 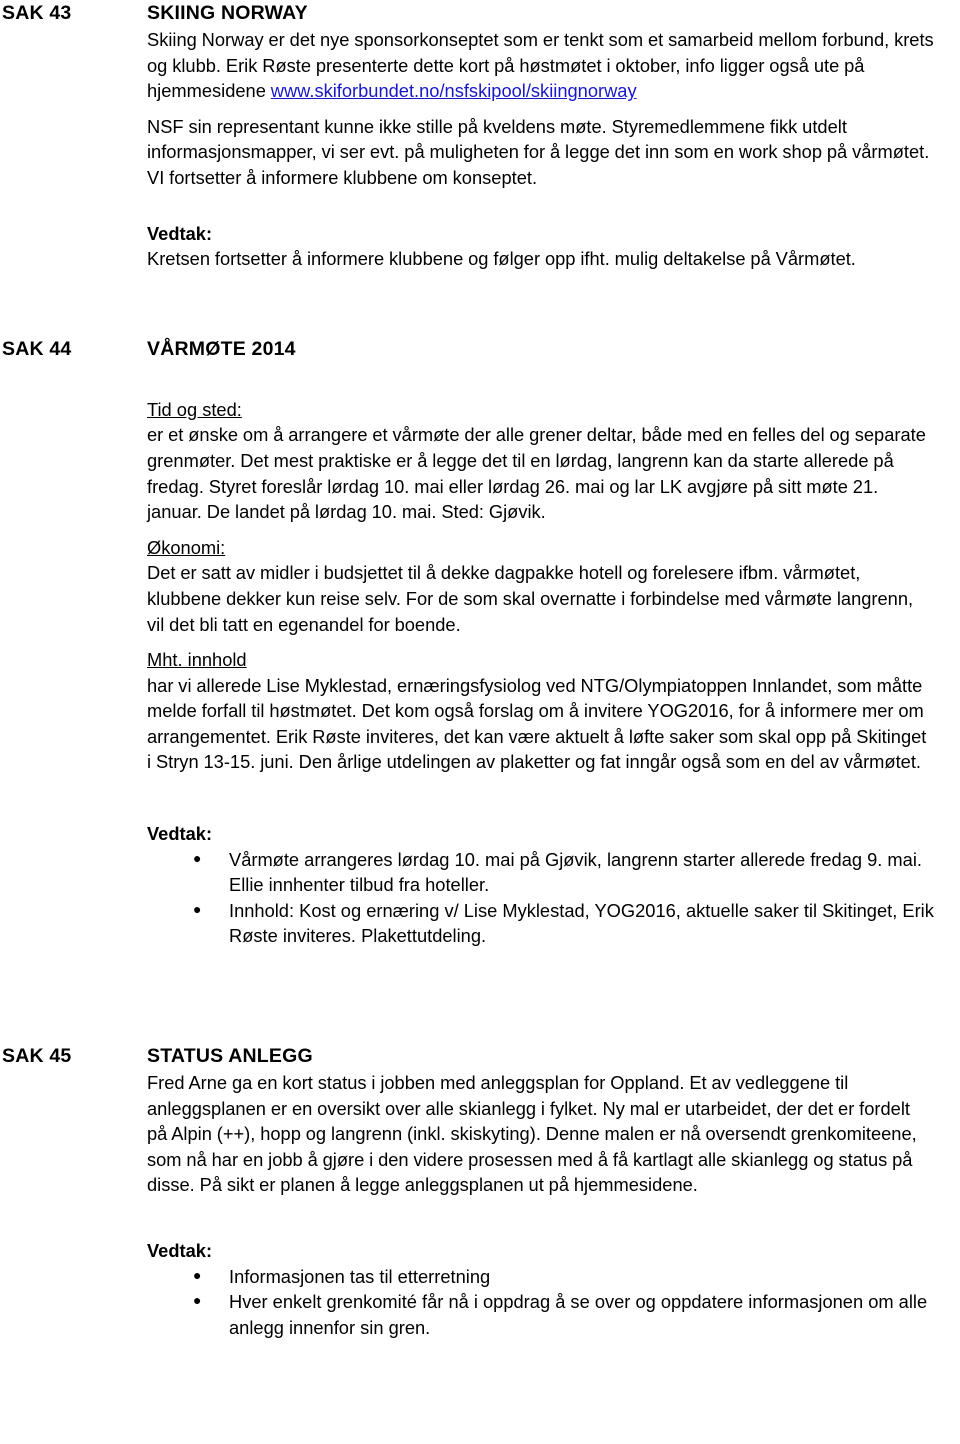 What do you see at coordinates (194, 409) in the screenshot?
I see `heading-tid-og-sted: Tid og sted:` at bounding box center [194, 409].